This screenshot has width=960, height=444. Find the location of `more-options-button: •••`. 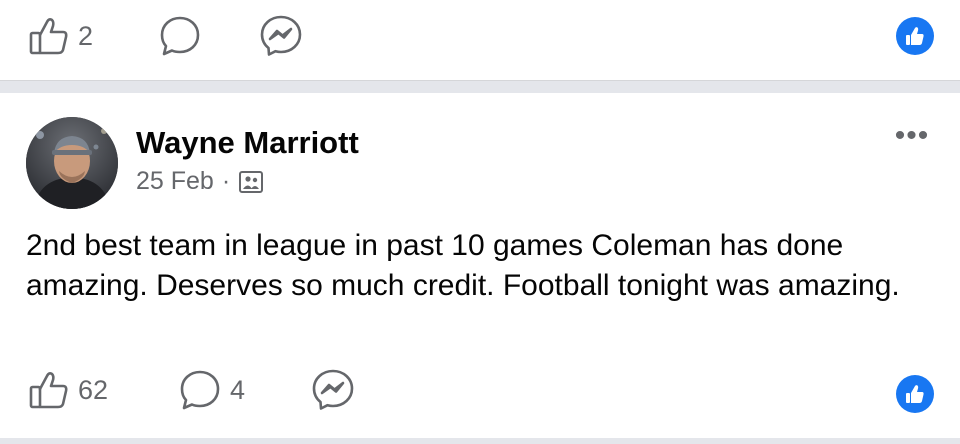

more-options-button: ••• is located at coordinates (912, 135).